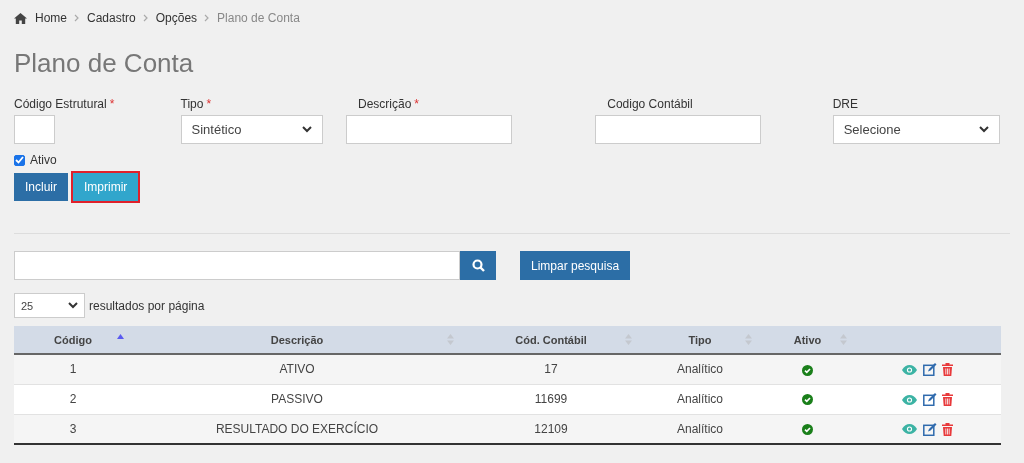 Image resolution: width=1024 pixels, height=463 pixels. I want to click on select-field: Selecione, so click(916, 129).